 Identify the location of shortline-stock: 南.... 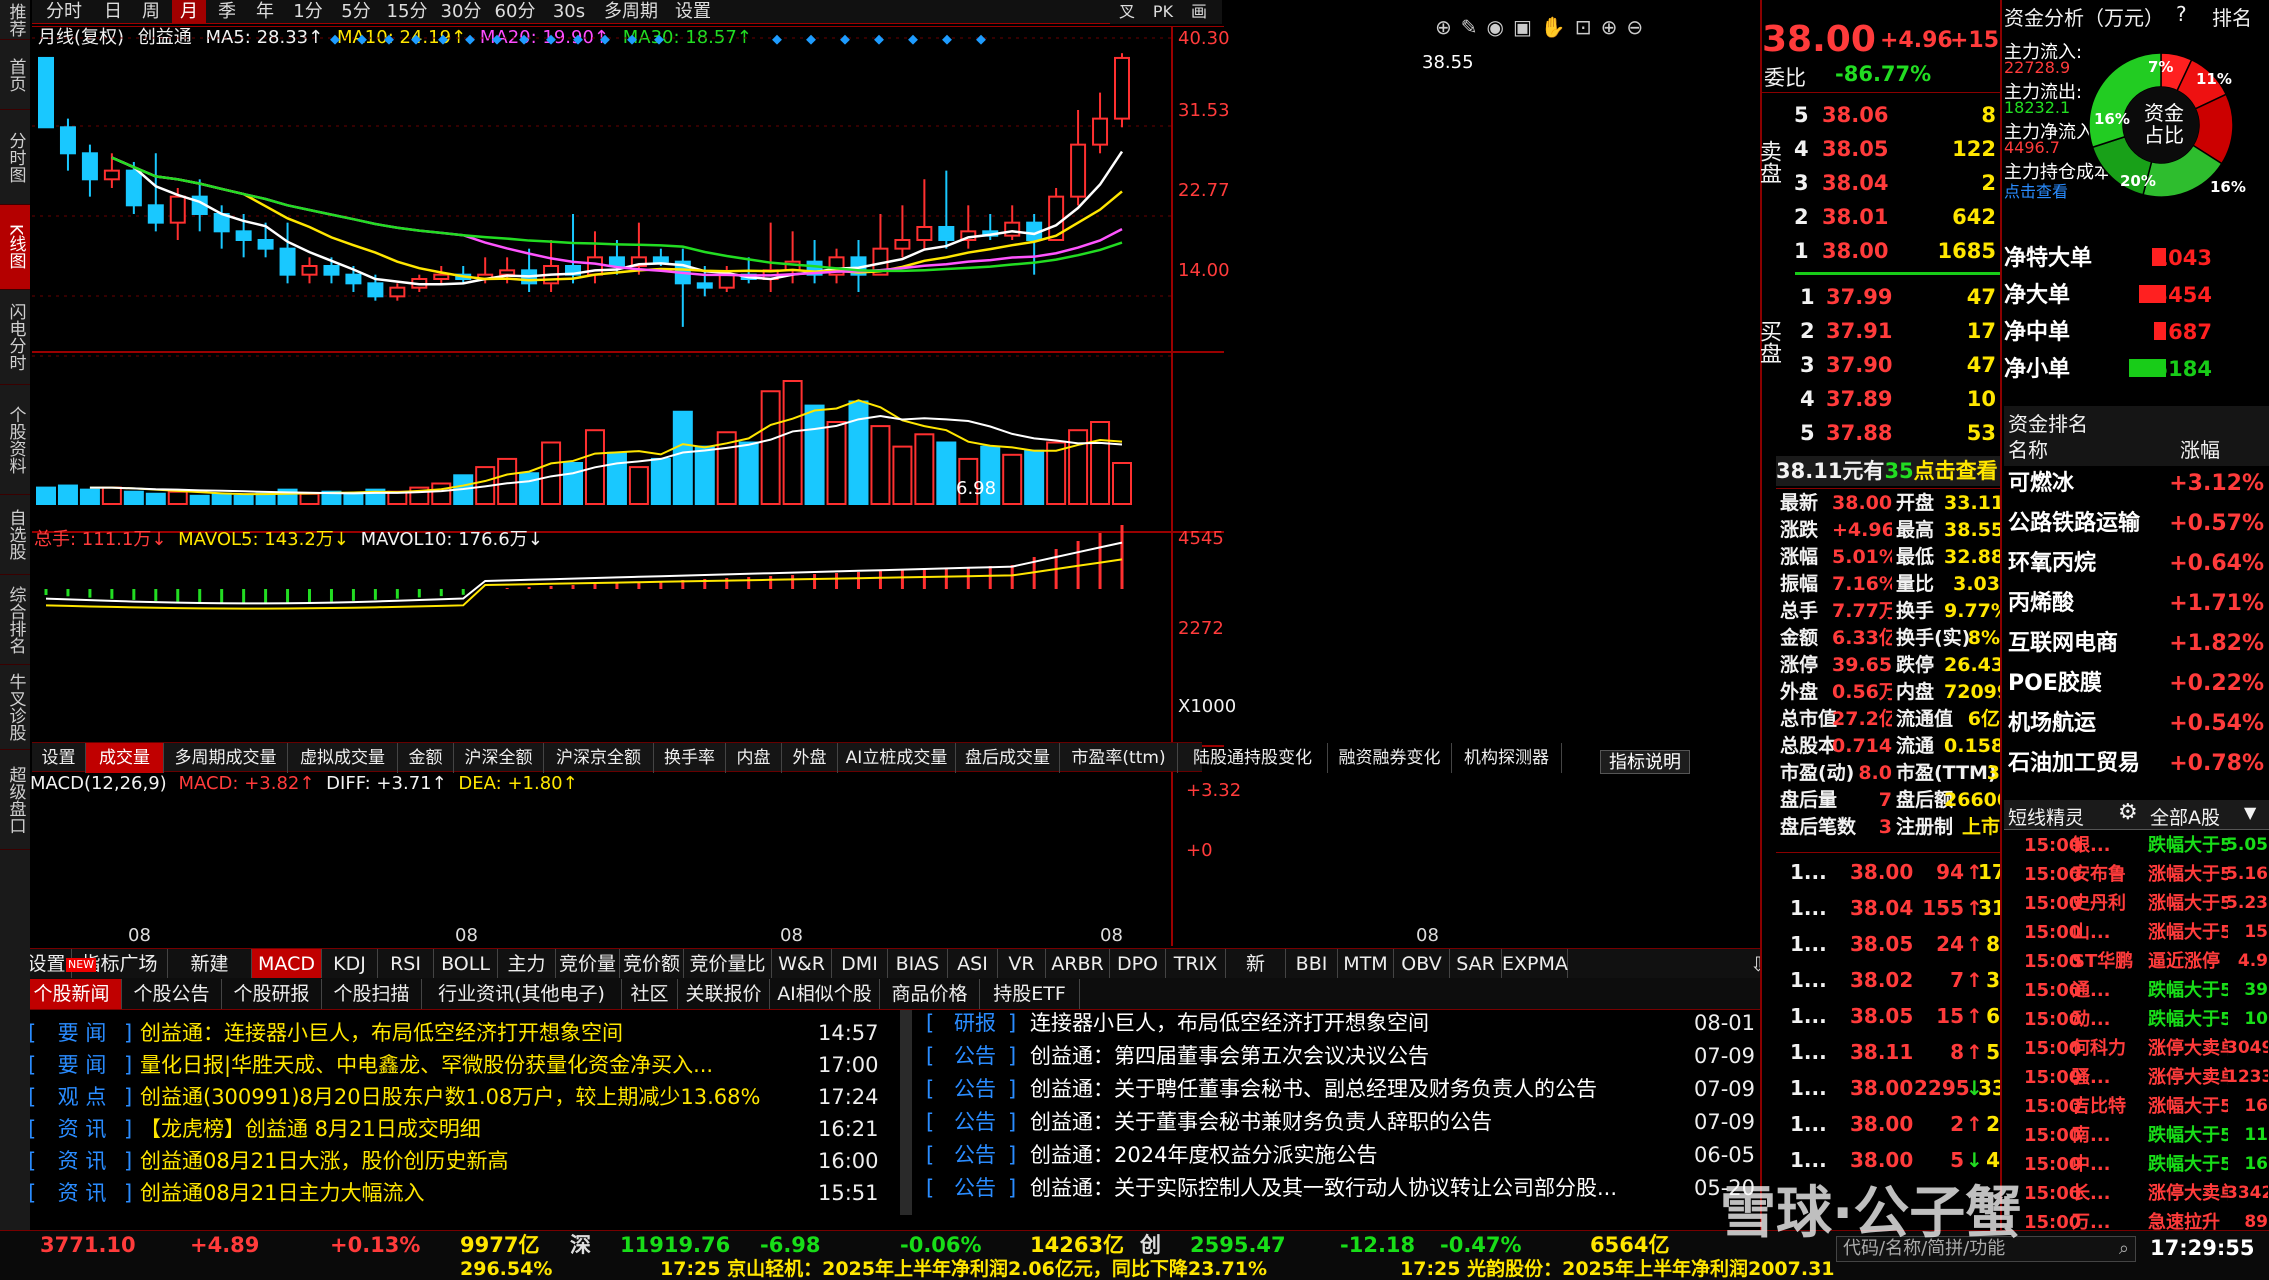
(2109, 1135).